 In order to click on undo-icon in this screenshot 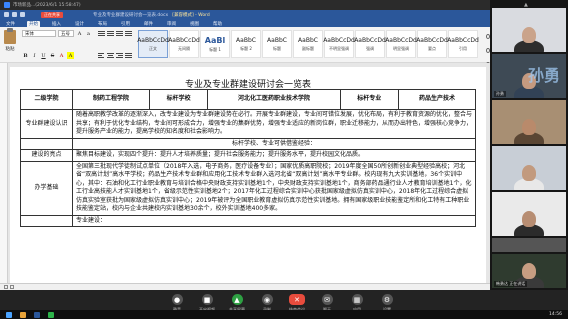, I will do `click(14, 14)`.